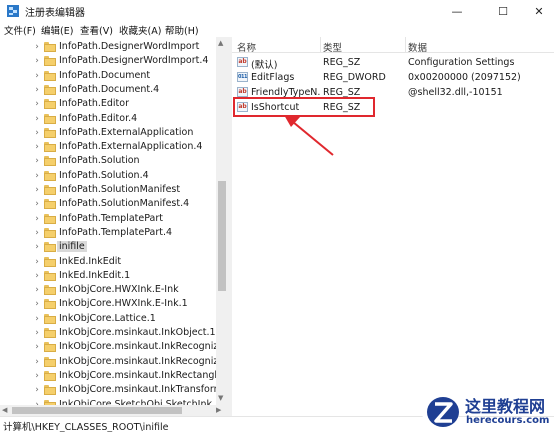  Describe the element at coordinates (96, 30) in the screenshot. I see `menu-view: 查看(V)` at that location.